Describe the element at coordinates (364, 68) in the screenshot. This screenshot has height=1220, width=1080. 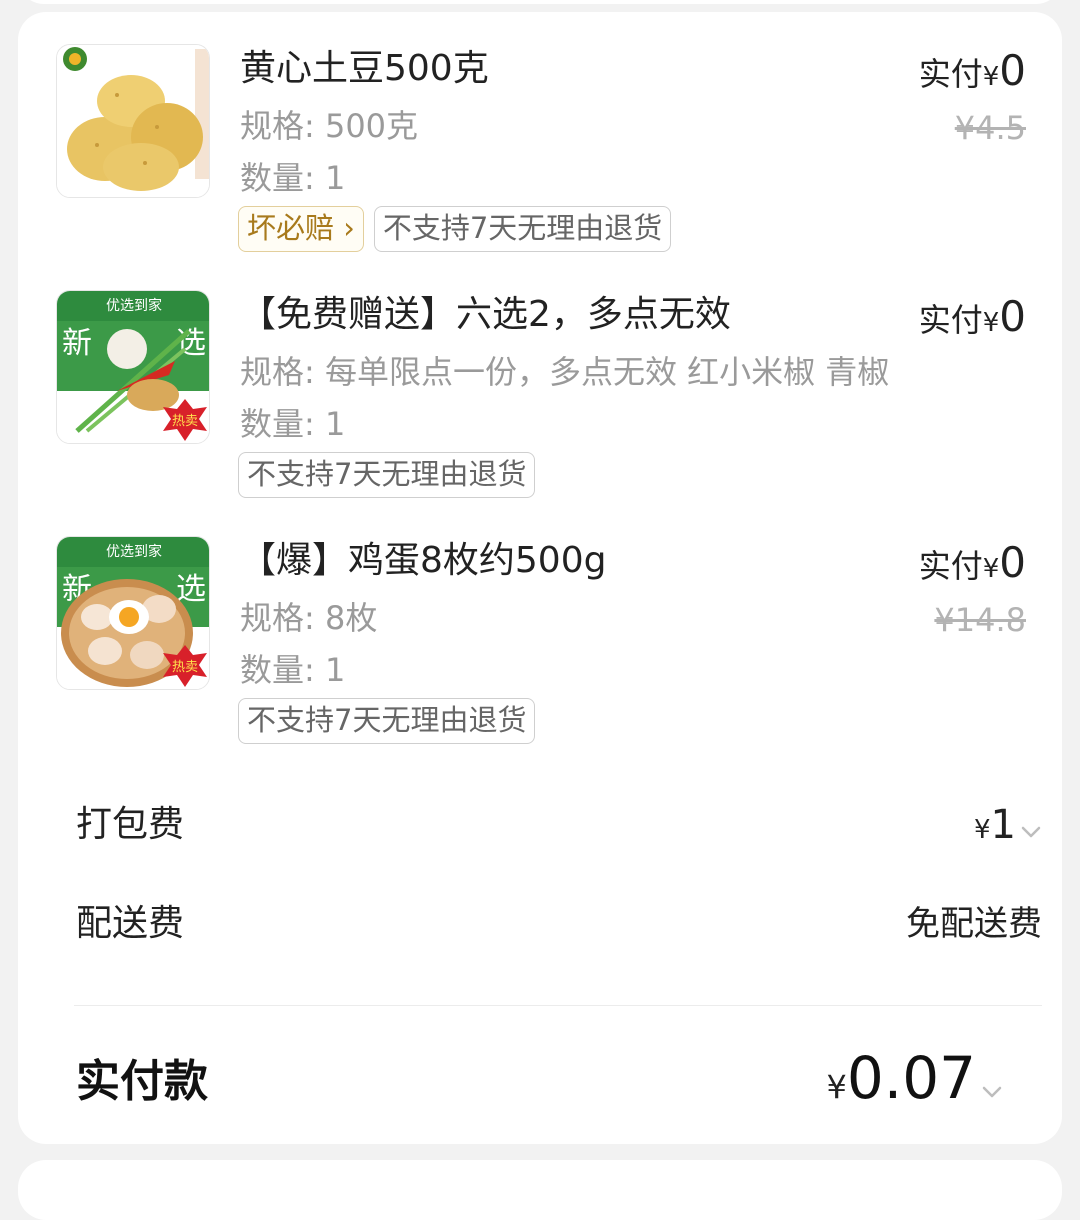
I see `item-name: 黄心土豆500克` at that location.